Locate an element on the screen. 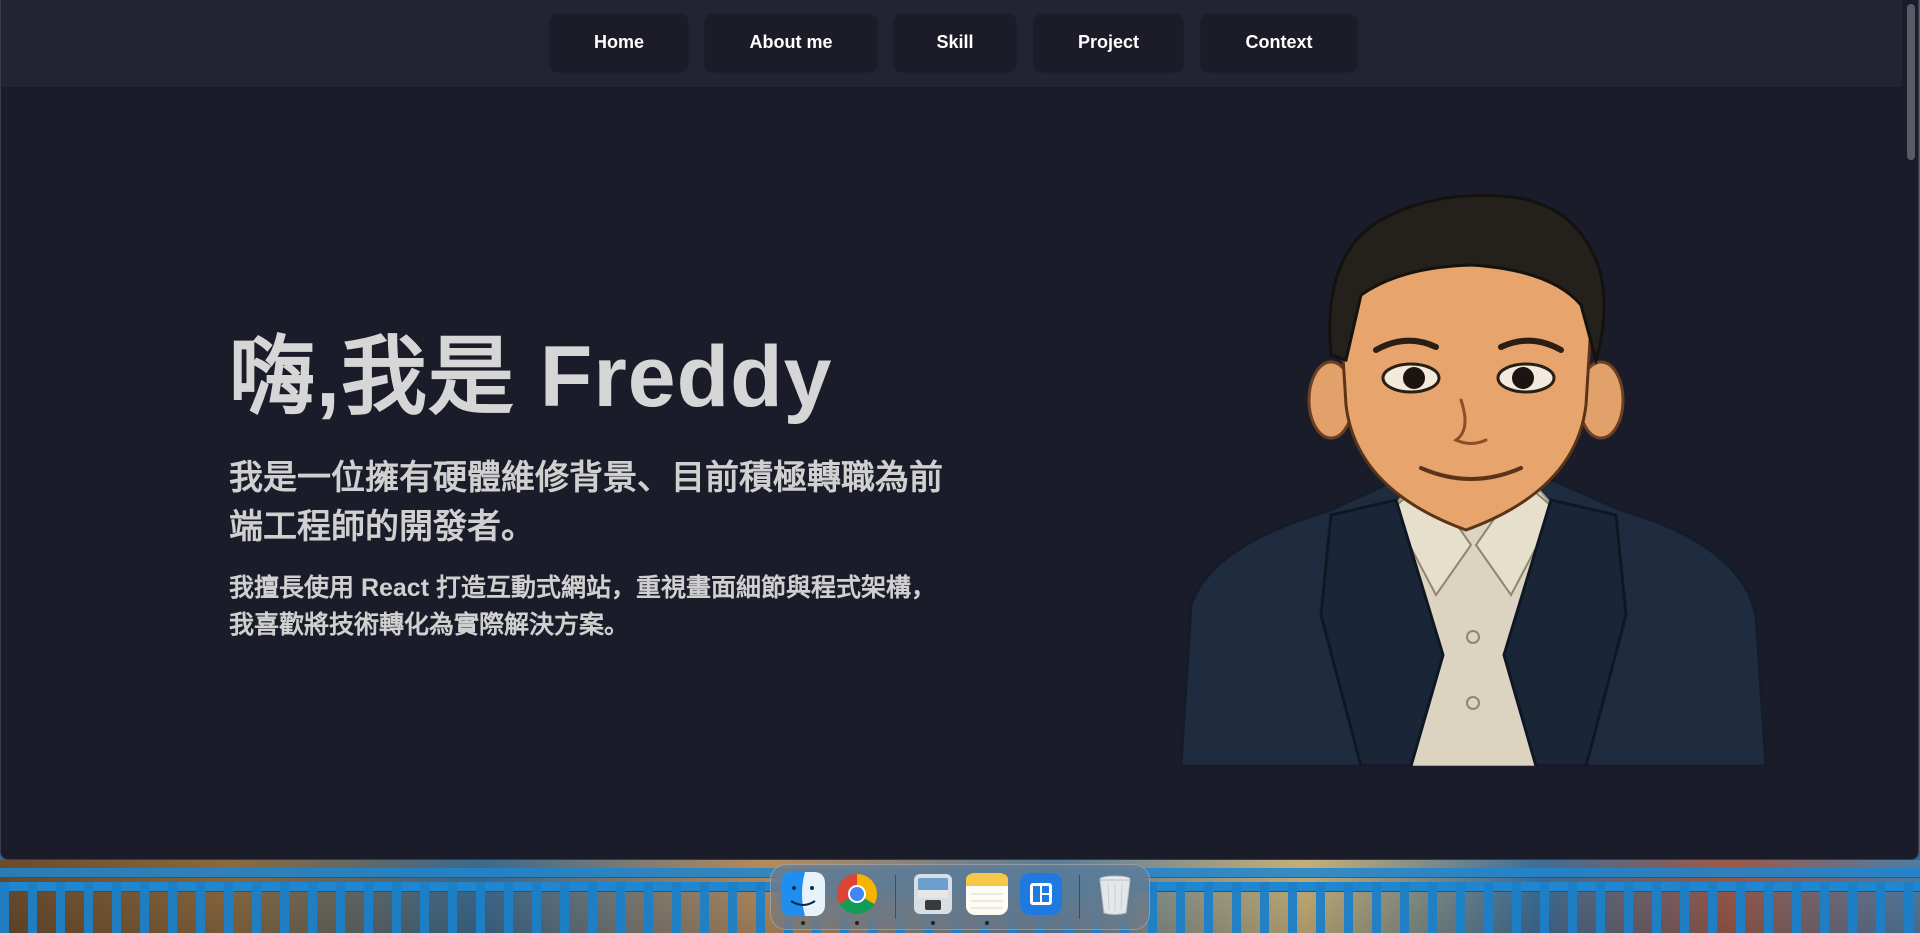 The height and width of the screenshot is (933, 1920). nav-project-button: Project is located at coordinates (1108, 42).